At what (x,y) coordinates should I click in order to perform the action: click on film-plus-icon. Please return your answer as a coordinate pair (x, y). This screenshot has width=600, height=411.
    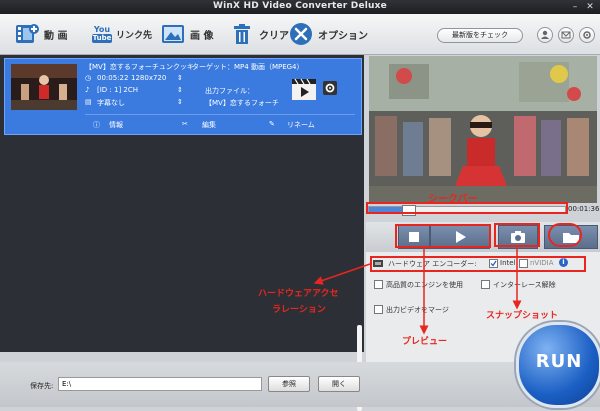
    Looking at the image, I should click on (27, 34).